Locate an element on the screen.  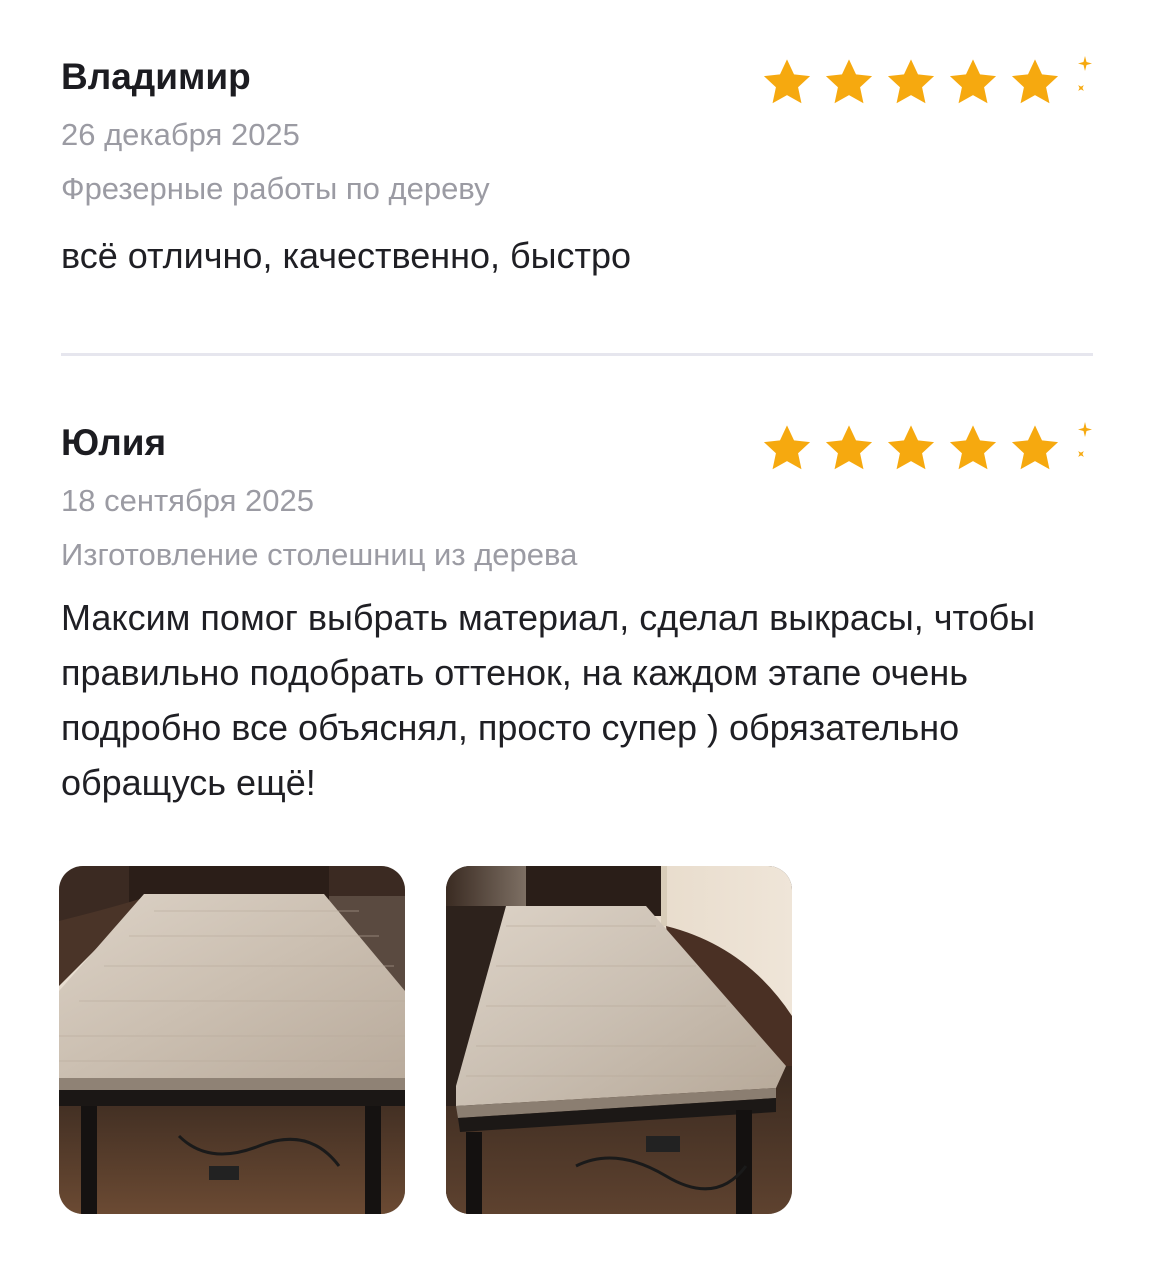
review-date: 26 декабря 2025 is located at coordinates (180, 134).